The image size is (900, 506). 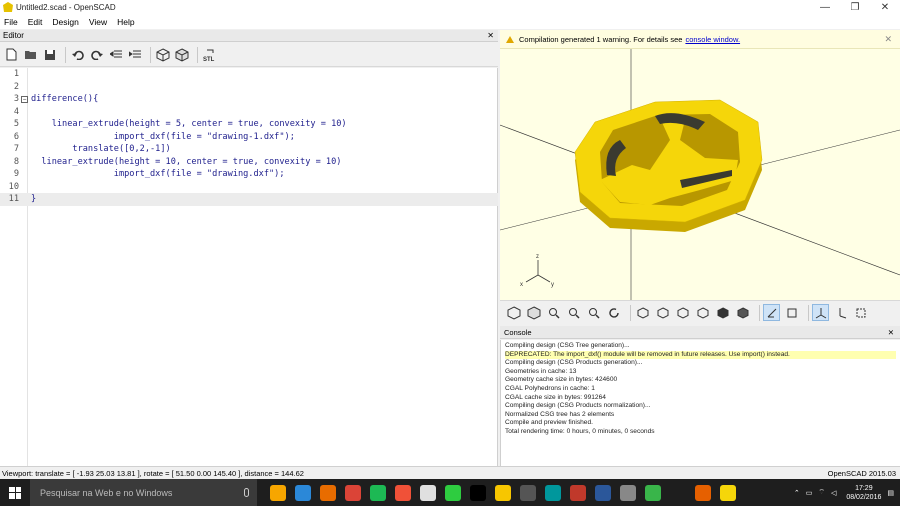 I want to click on editor-close-icon: ✕, so click(x=490, y=35).